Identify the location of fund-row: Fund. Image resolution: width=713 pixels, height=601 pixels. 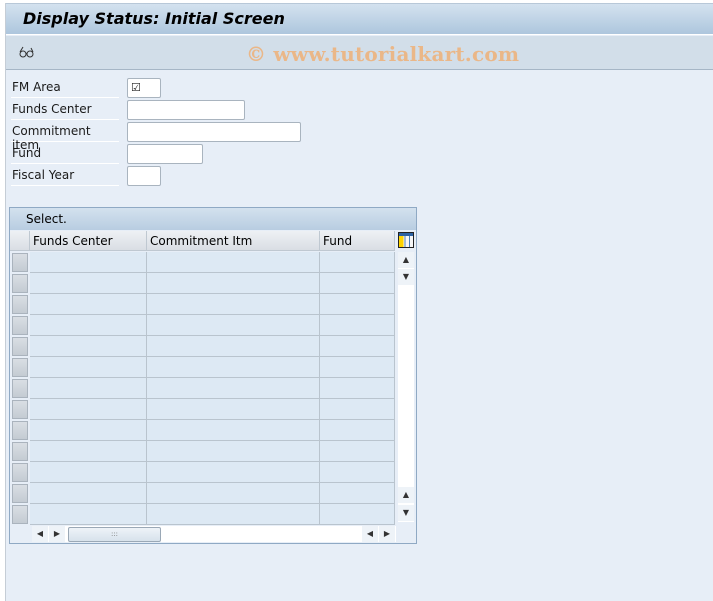
(156, 153).